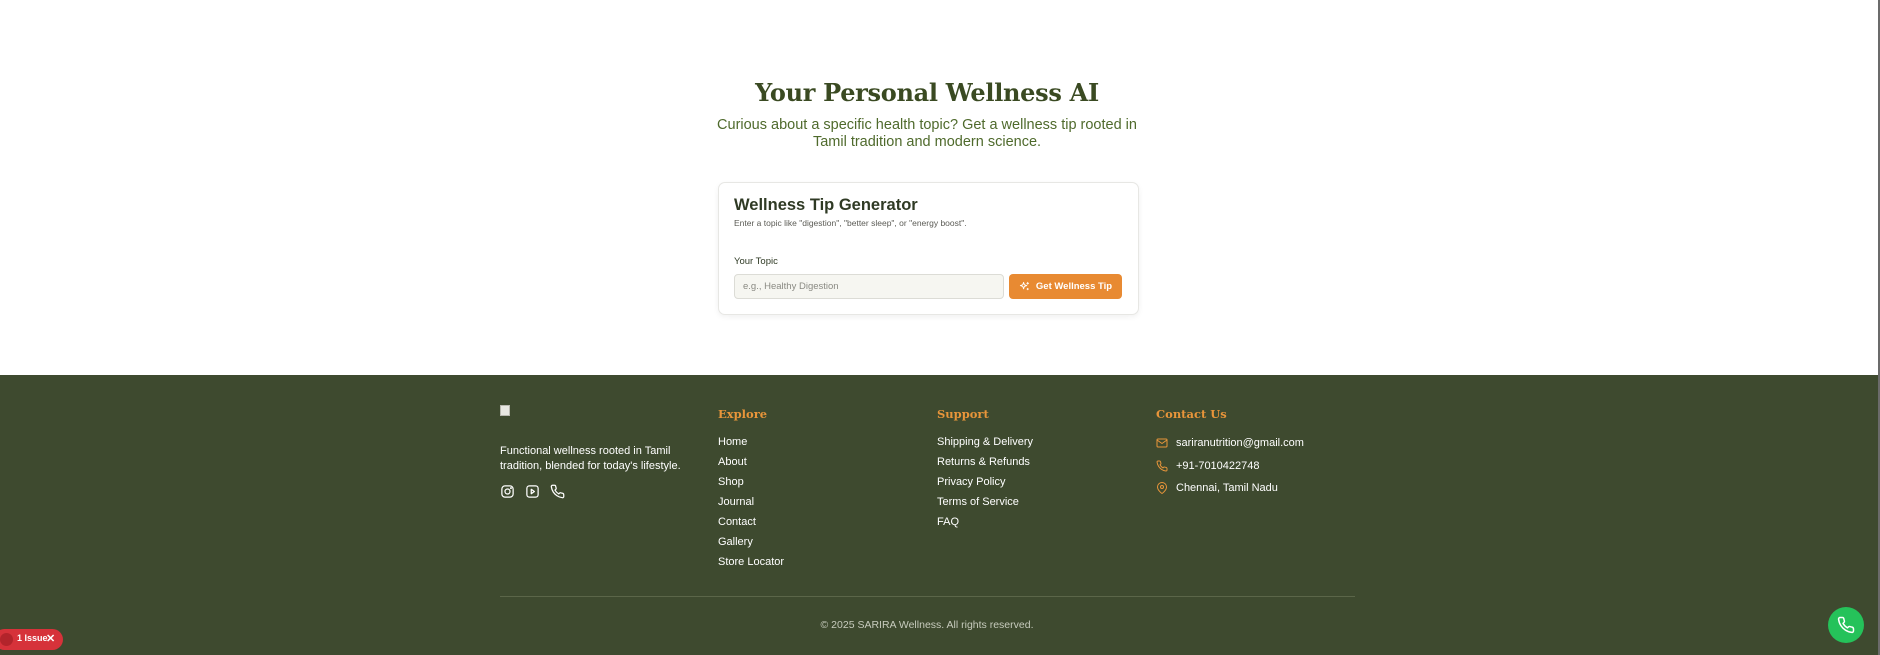 The image size is (1880, 655). Describe the element at coordinates (751, 482) in the screenshot. I see `footer-link-shop: Shop` at that location.